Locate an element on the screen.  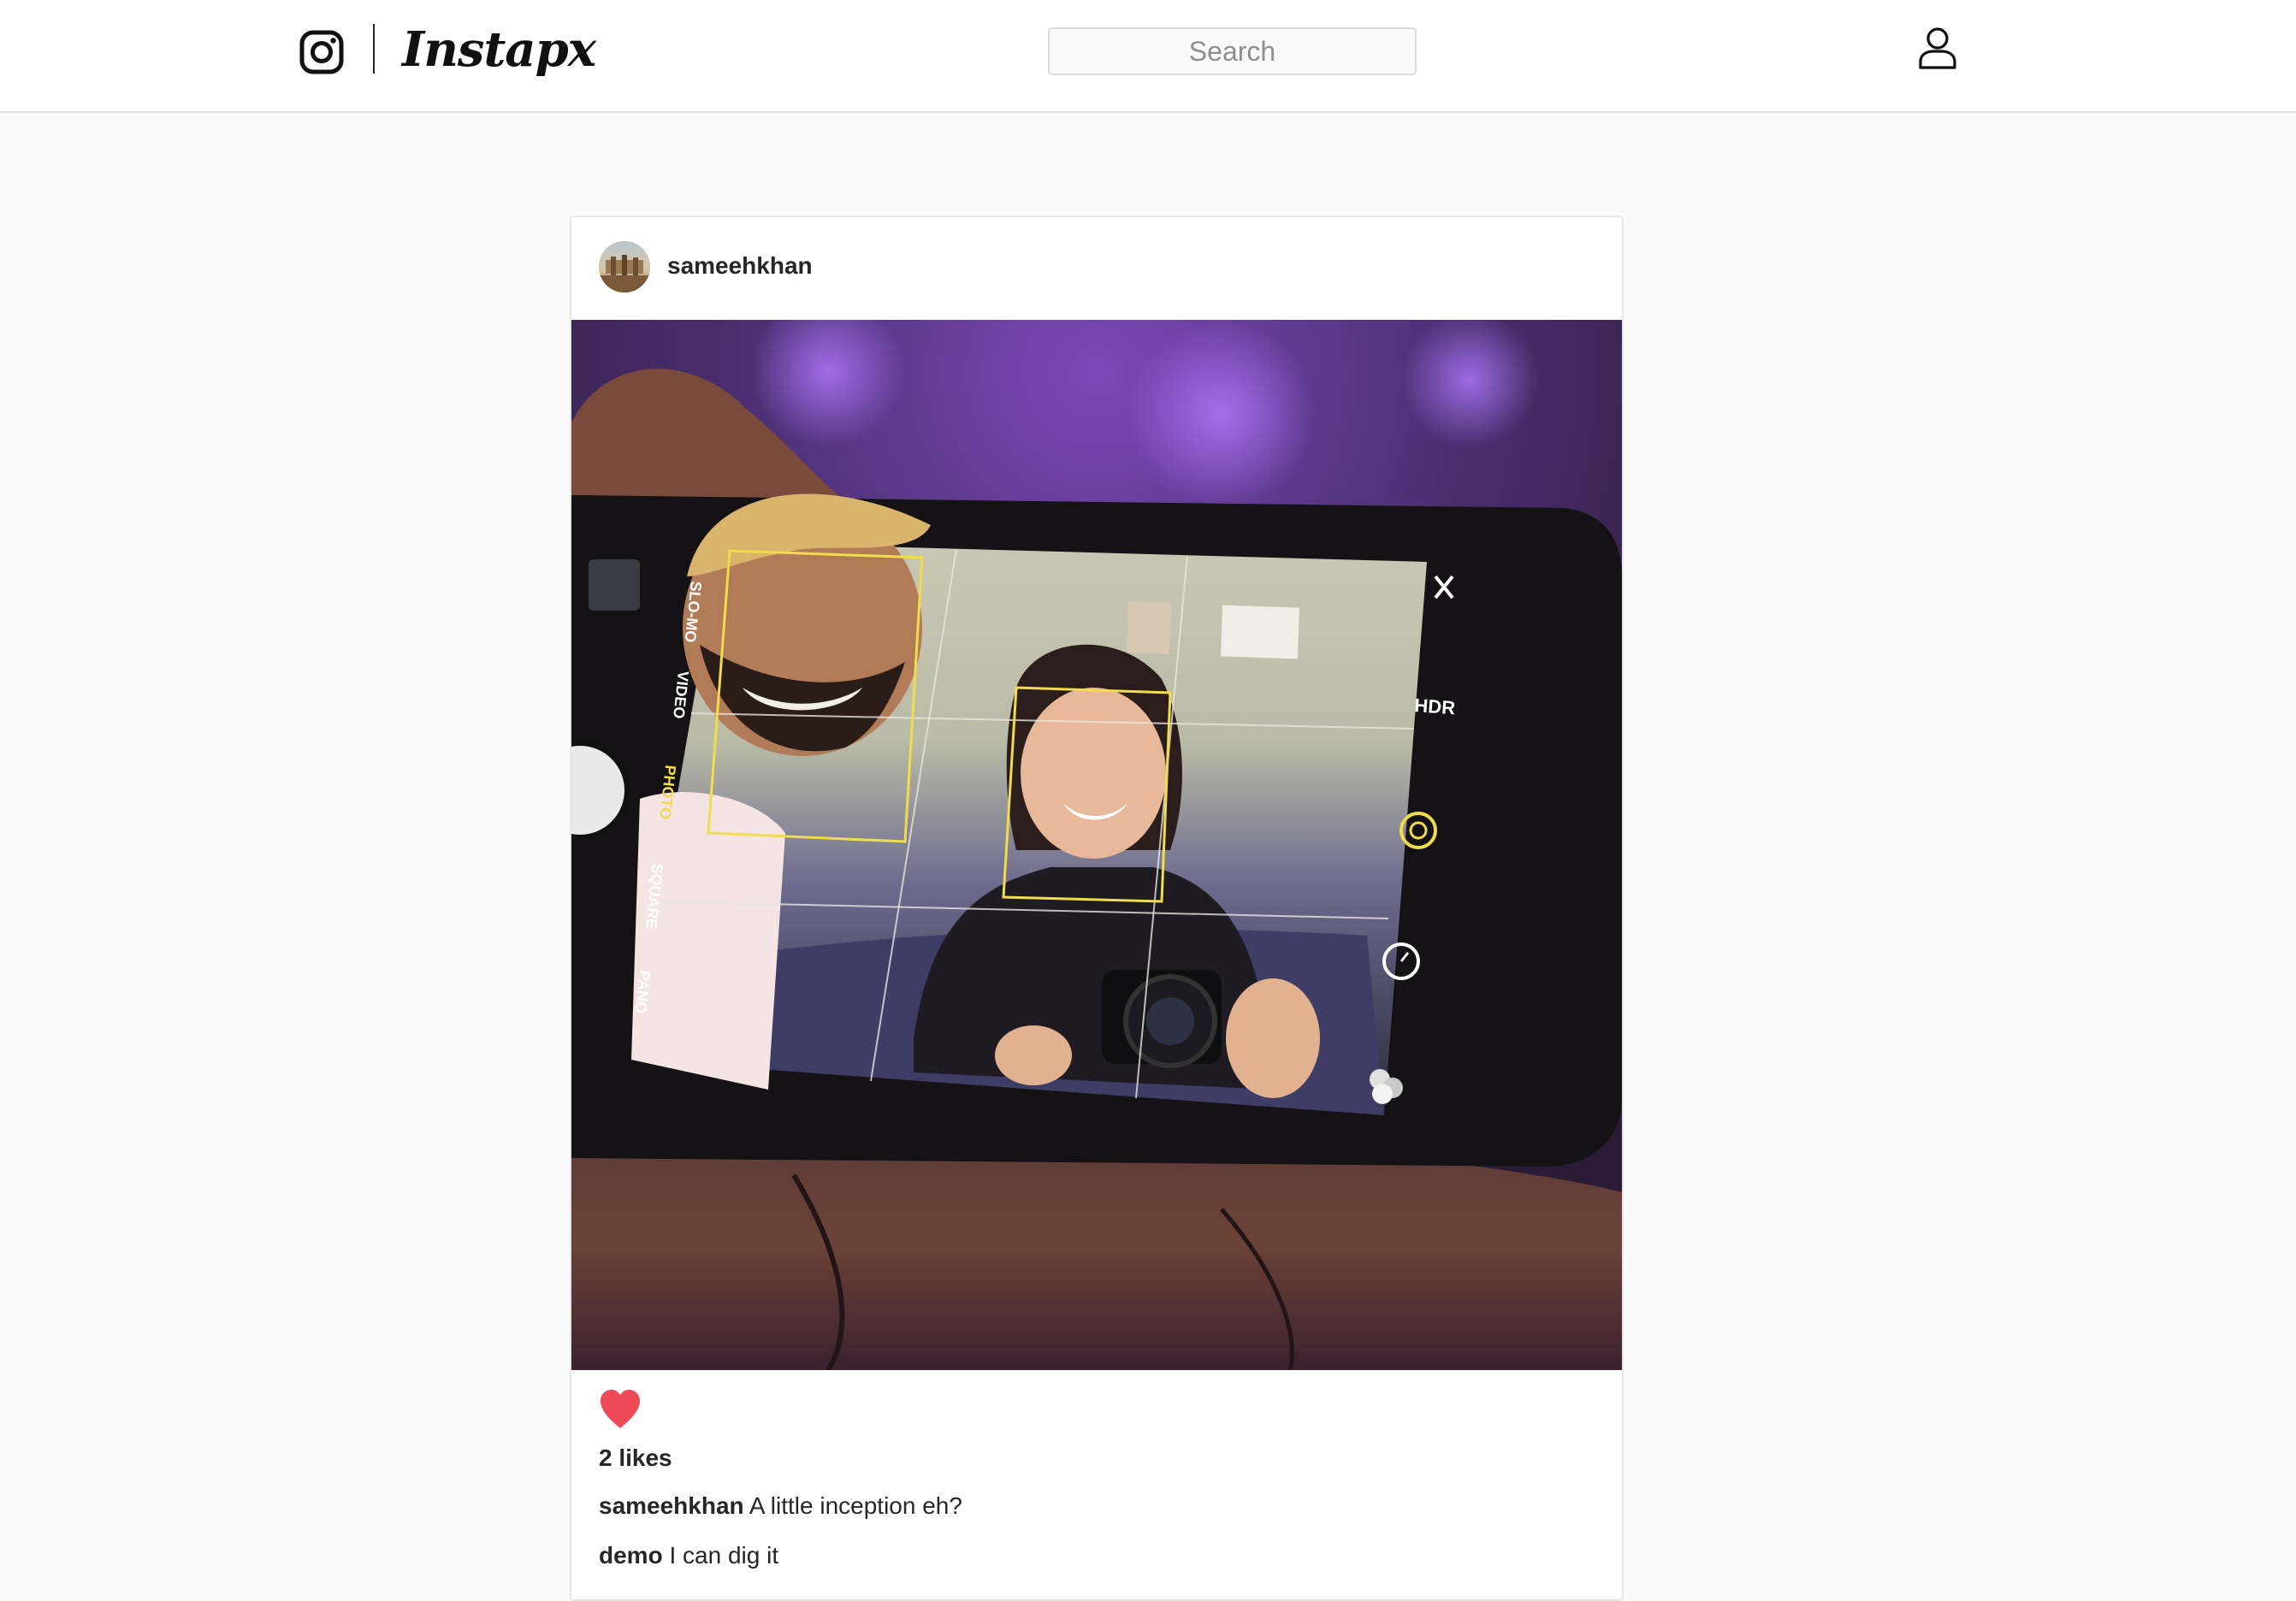
post-author-username: sameehkhan is located at coordinates (740, 266).